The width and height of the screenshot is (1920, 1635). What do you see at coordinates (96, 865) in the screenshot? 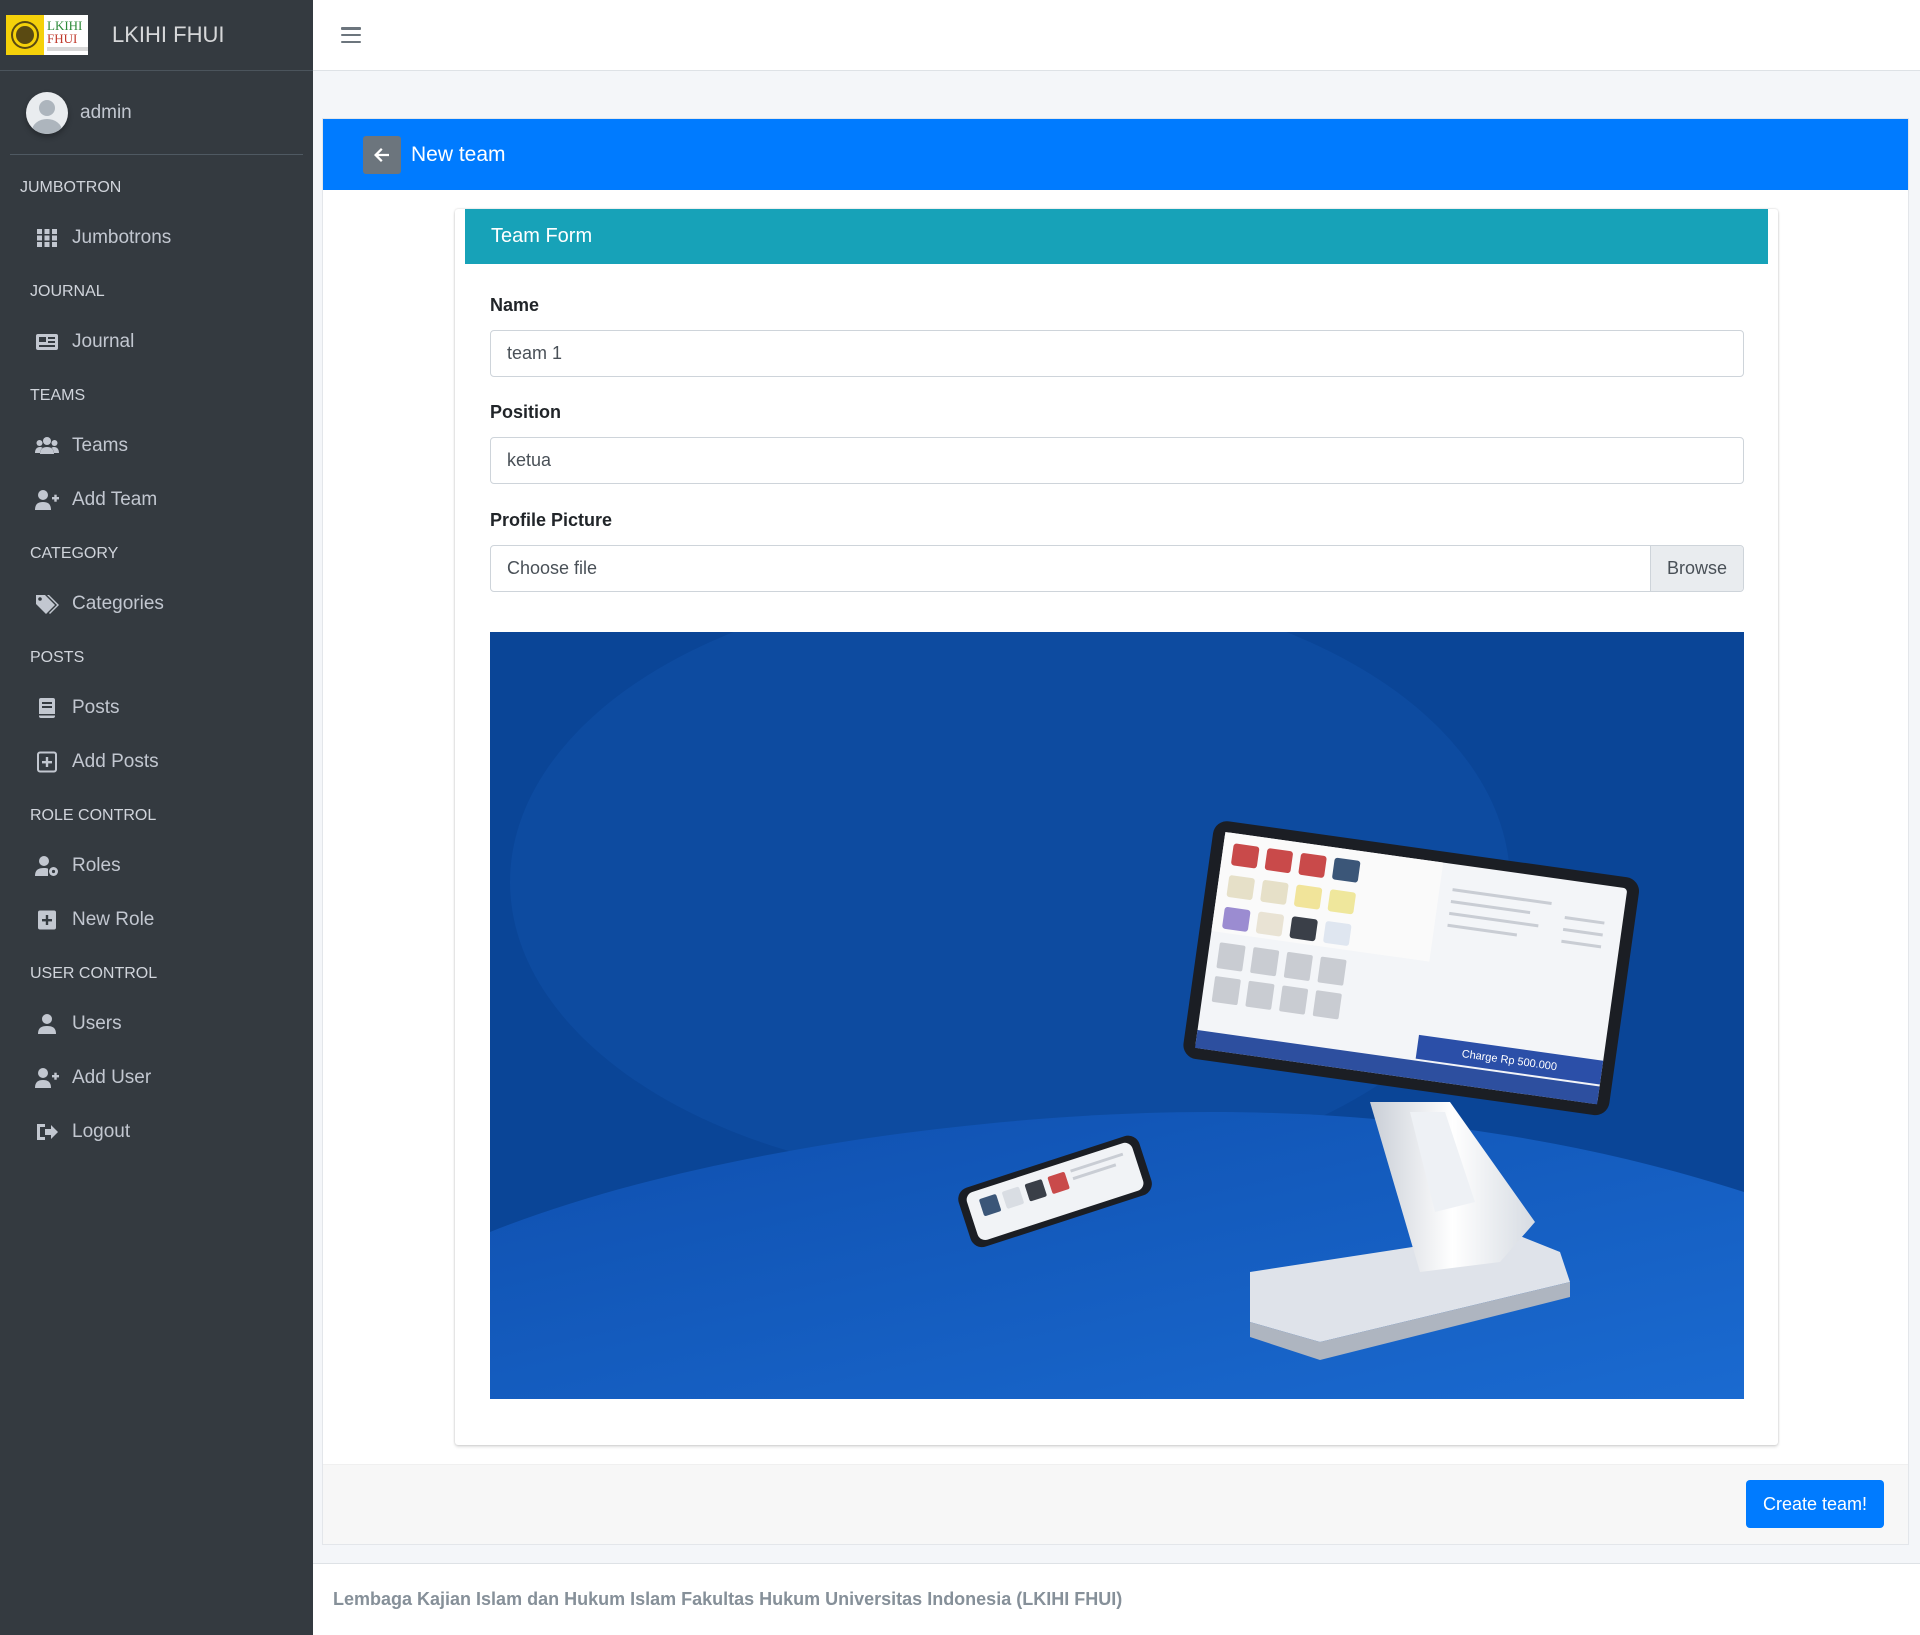
I see `sidebar-item-label: Roles` at bounding box center [96, 865].